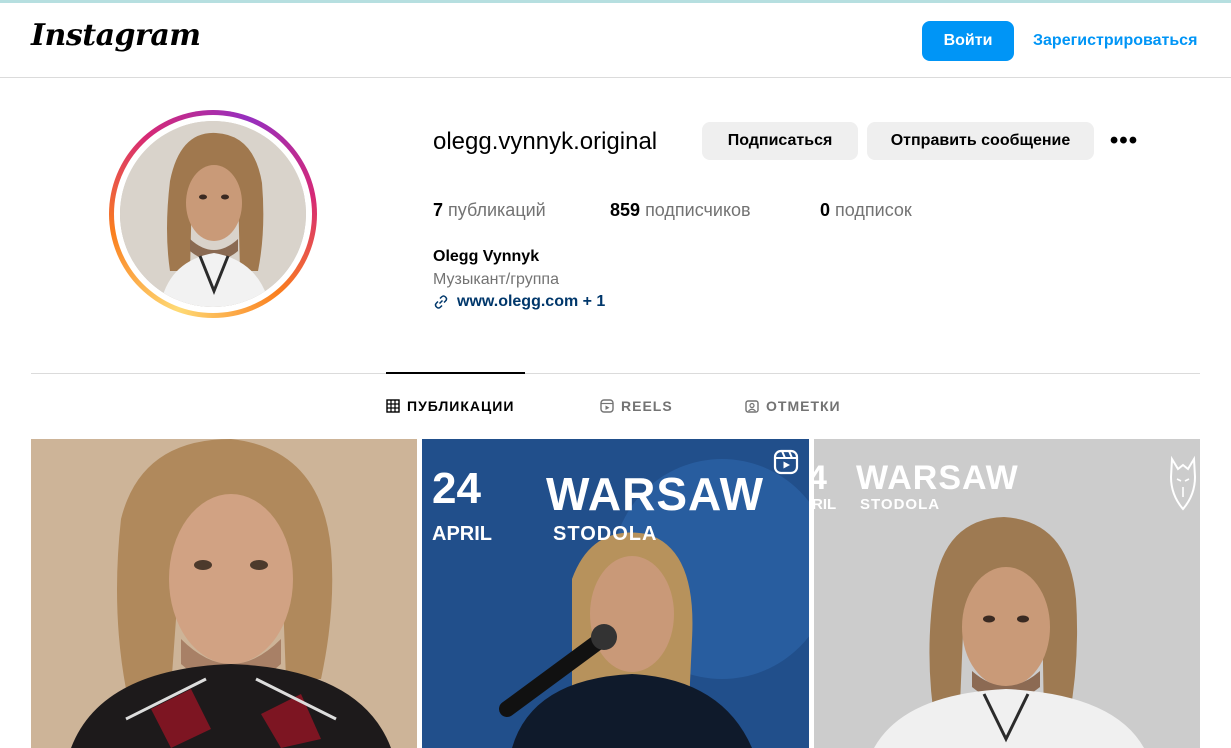 The image size is (1231, 748). Describe the element at coordinates (825, 210) in the screenshot. I see `following-count-value: 0` at that location.